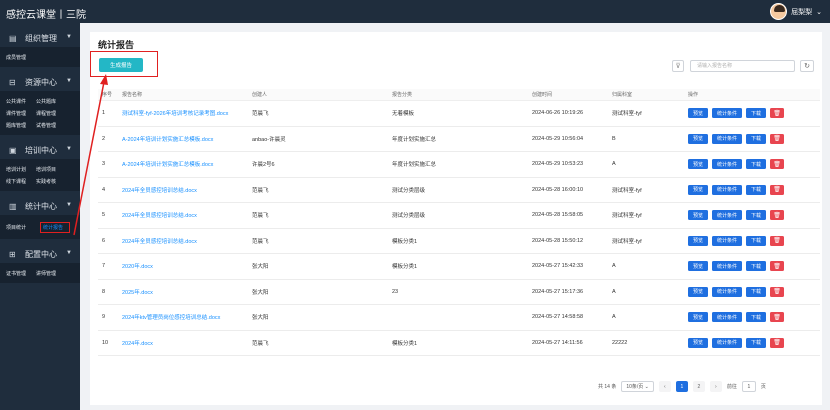 This screenshot has height=410, width=830. I want to click on report-name-link: 2025年.docx, so click(182, 292).